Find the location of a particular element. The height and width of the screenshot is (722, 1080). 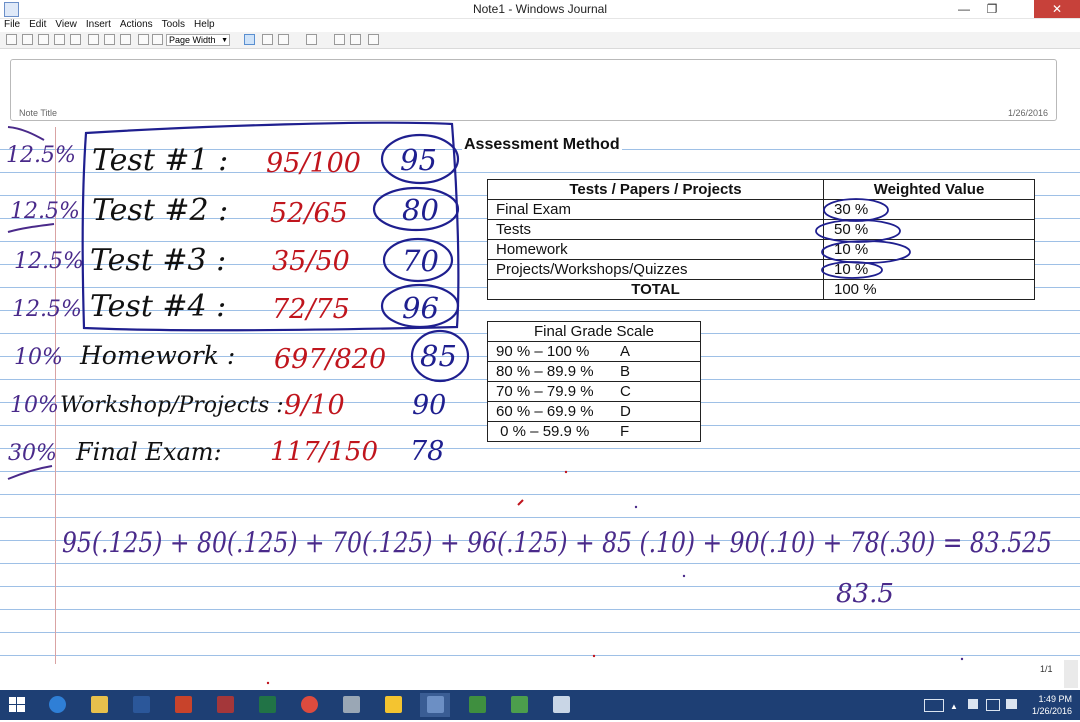

clock-date: 1/26/2016 is located at coordinates (1051, 711).